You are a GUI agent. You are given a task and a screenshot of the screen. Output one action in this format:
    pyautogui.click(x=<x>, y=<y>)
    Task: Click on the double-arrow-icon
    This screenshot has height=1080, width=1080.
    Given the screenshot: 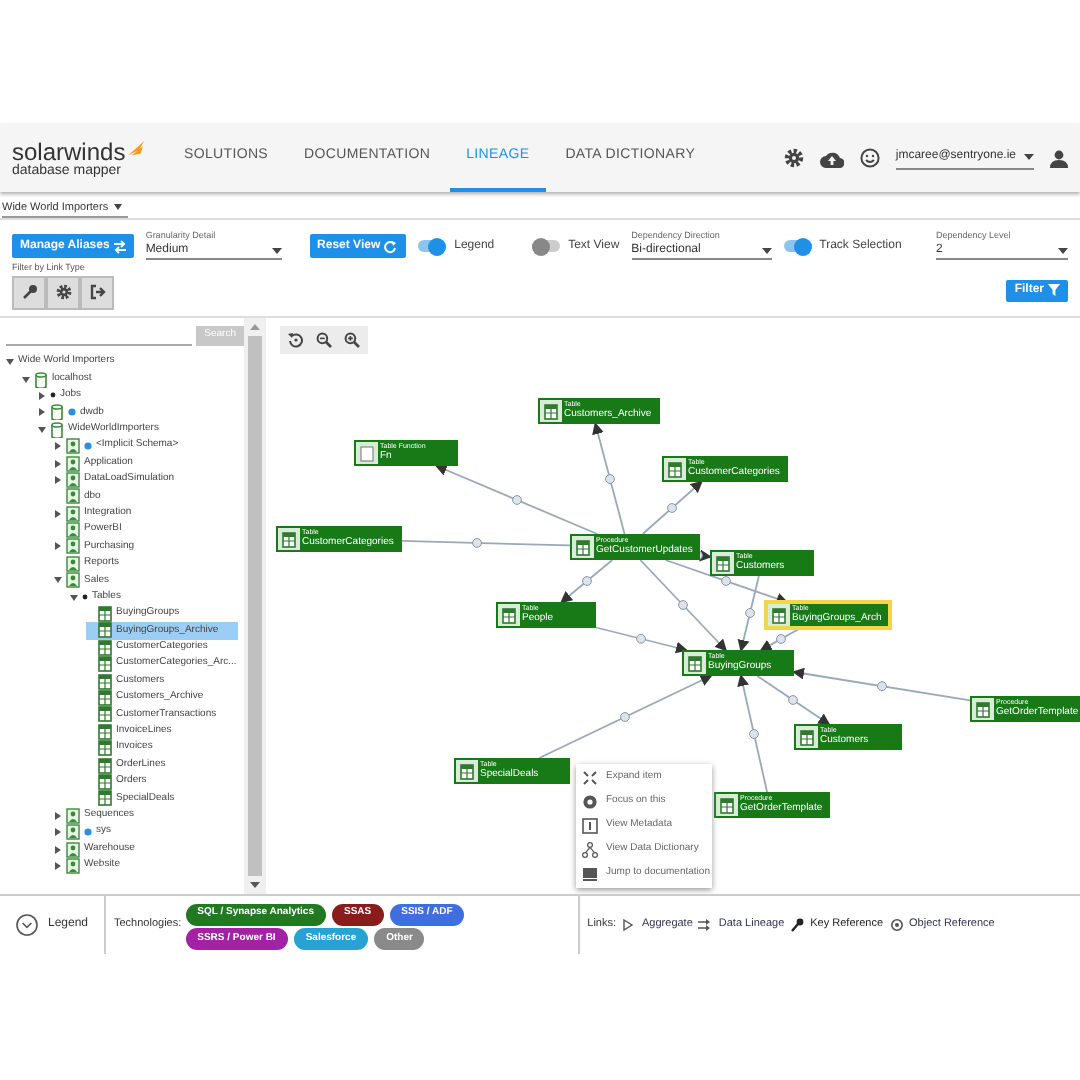 What is the action you would take?
    pyautogui.click(x=705, y=925)
    